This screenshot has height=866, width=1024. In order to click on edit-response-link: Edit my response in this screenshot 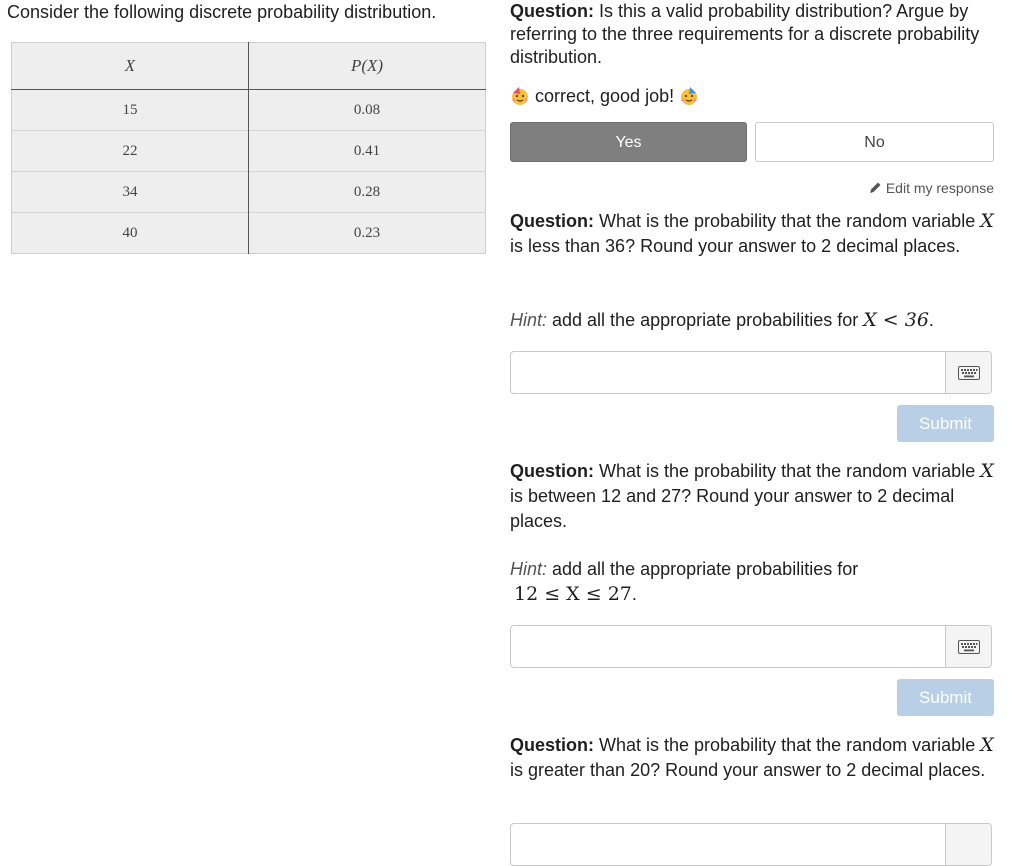, I will do `click(931, 188)`.